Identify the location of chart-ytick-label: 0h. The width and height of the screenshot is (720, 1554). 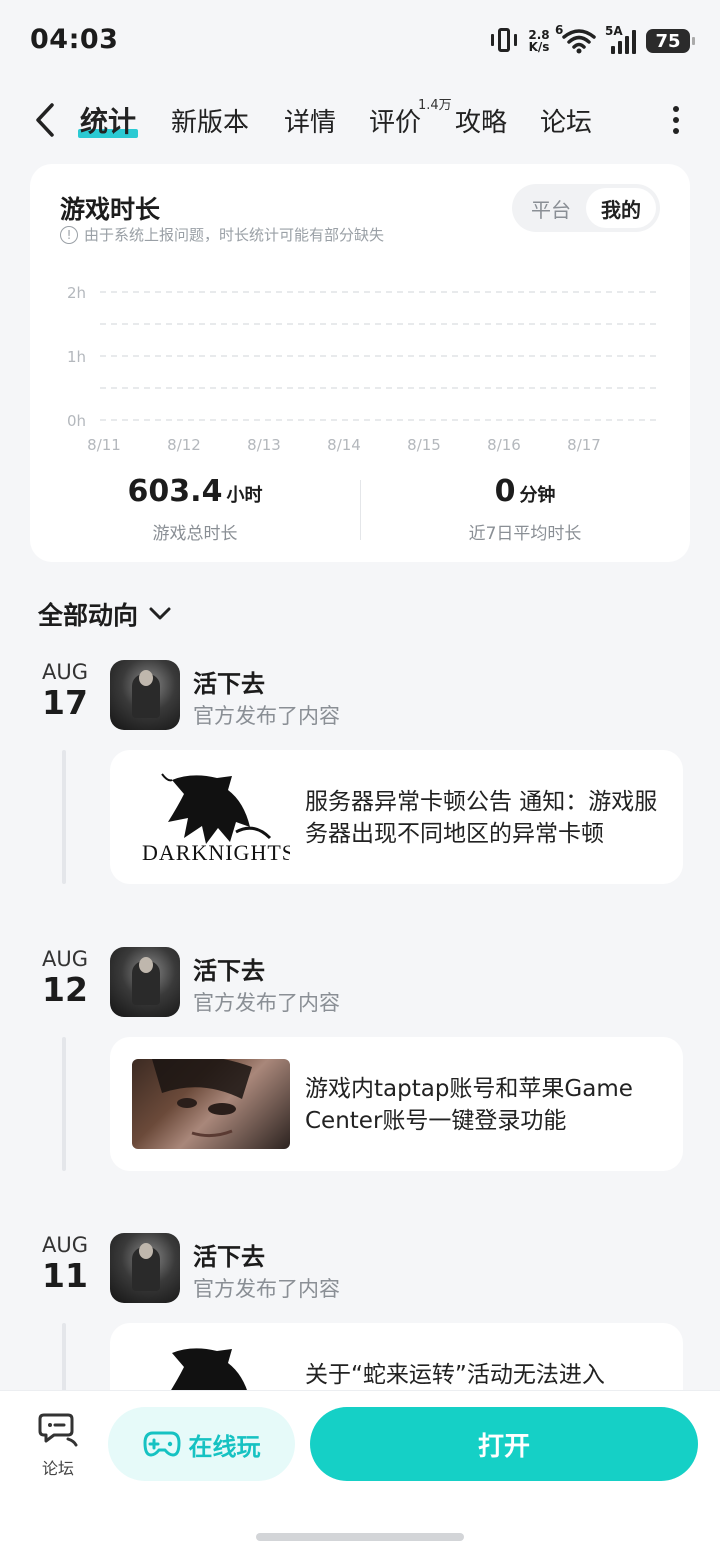
(76, 421).